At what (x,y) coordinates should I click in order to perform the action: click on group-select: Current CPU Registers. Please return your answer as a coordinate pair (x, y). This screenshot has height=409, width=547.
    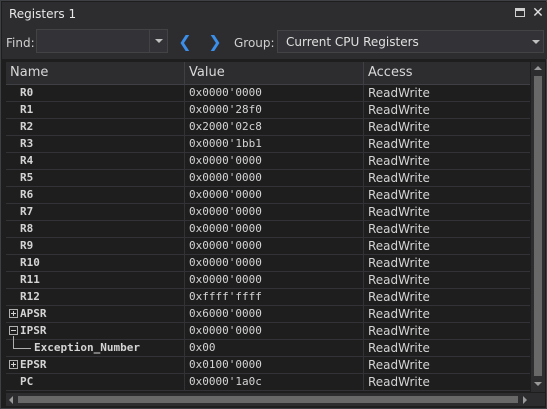
    Looking at the image, I should click on (410, 41).